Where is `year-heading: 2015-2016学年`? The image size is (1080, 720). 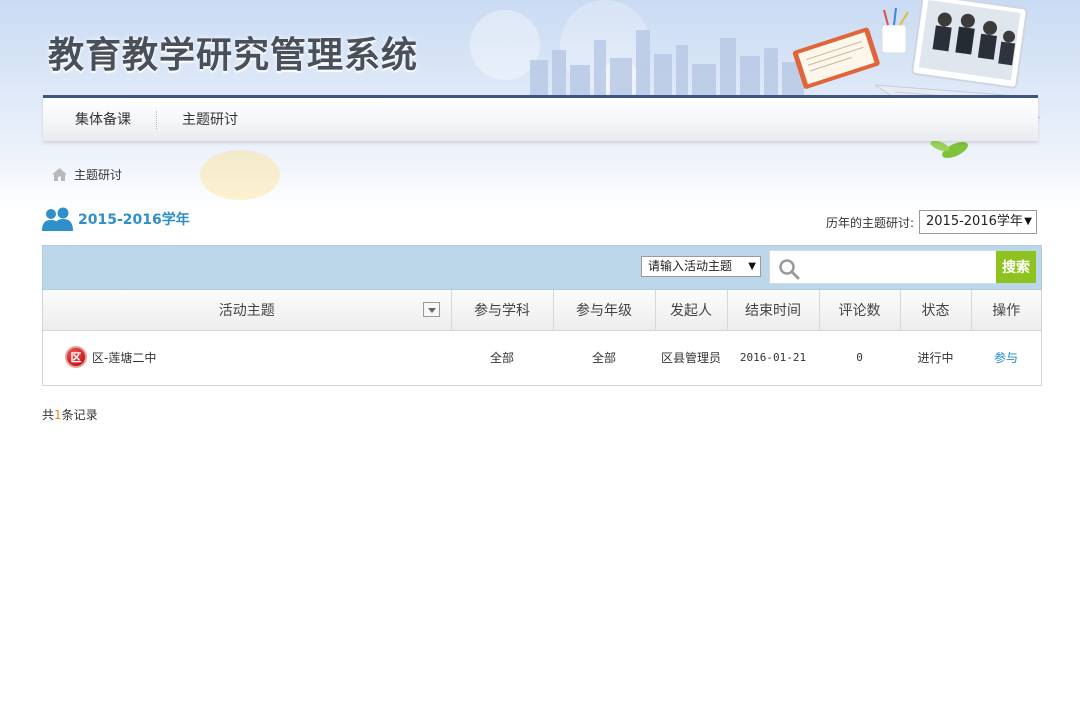
year-heading: 2015-2016学年 is located at coordinates (116, 219).